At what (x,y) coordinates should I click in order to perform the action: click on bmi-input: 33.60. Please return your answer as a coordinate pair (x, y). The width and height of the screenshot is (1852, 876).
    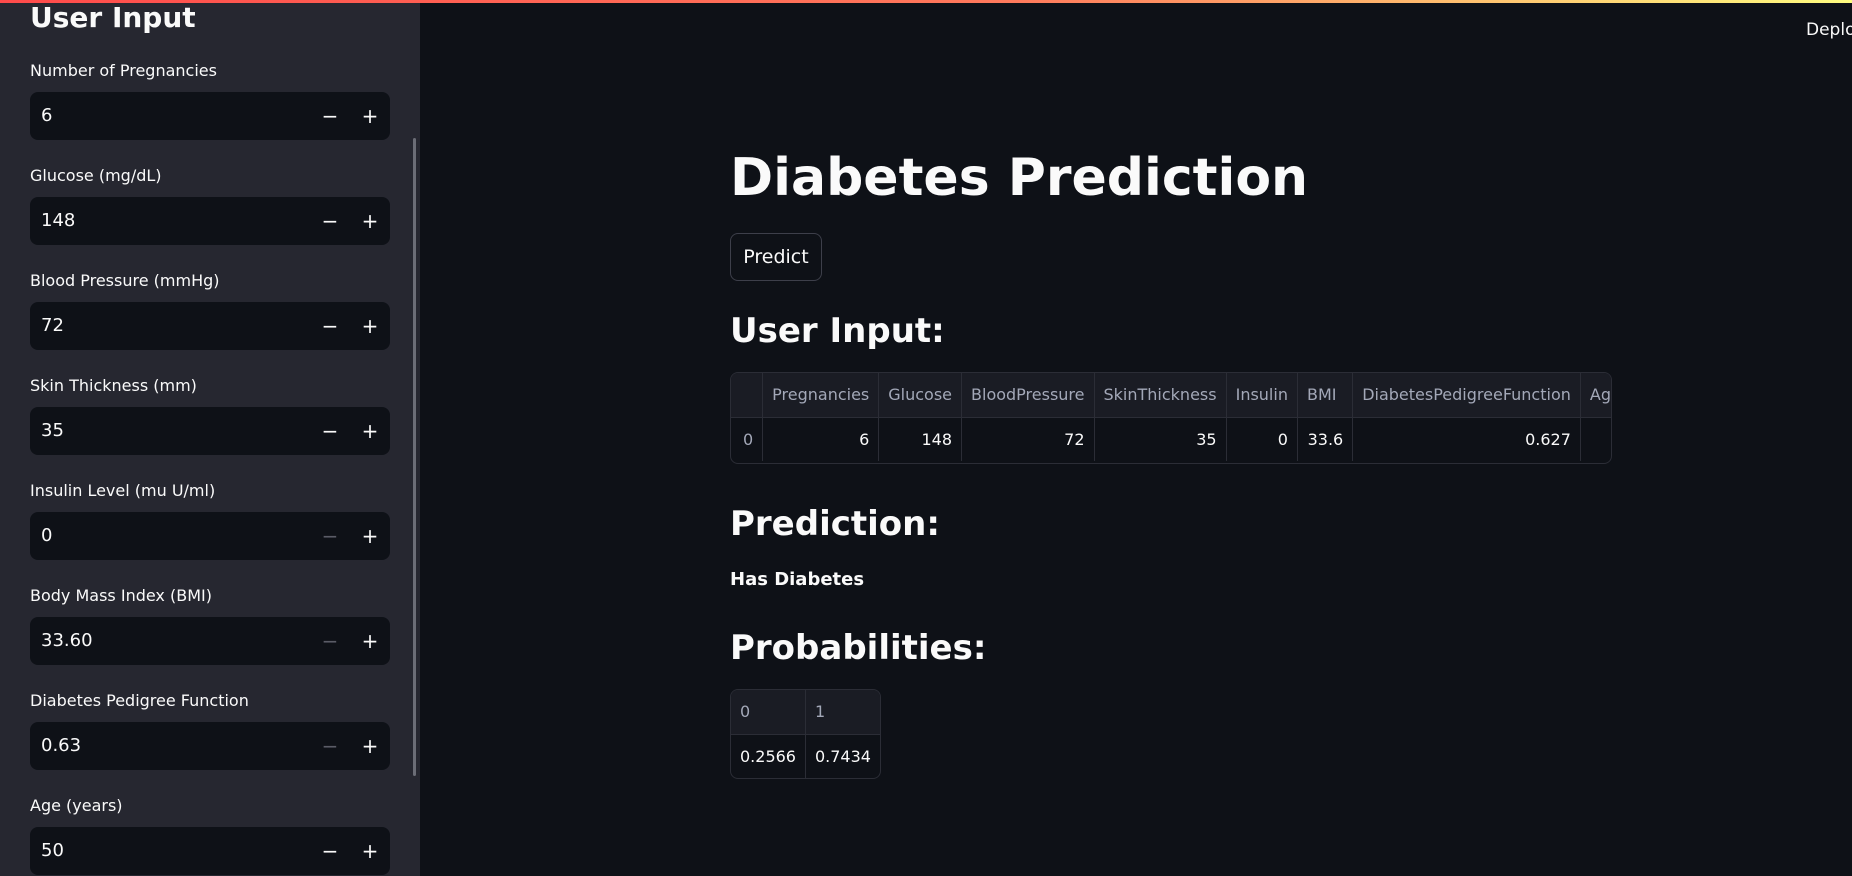
    Looking at the image, I should click on (170, 641).